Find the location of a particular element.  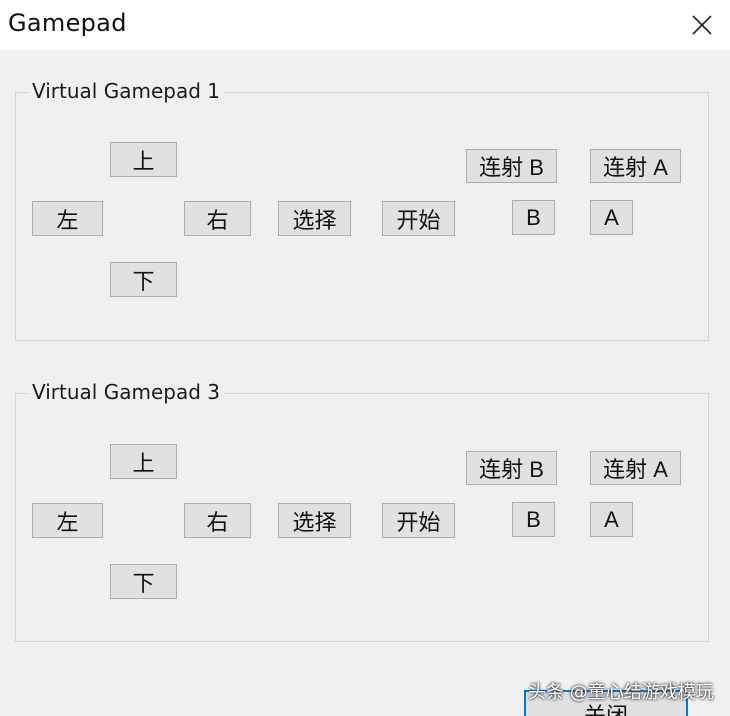

gamepad1-down-button: 下 is located at coordinates (143, 279).